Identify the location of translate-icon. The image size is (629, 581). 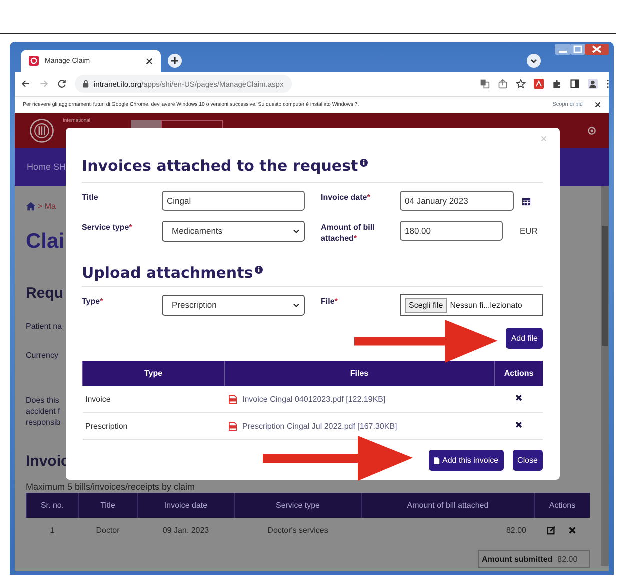
(485, 84).